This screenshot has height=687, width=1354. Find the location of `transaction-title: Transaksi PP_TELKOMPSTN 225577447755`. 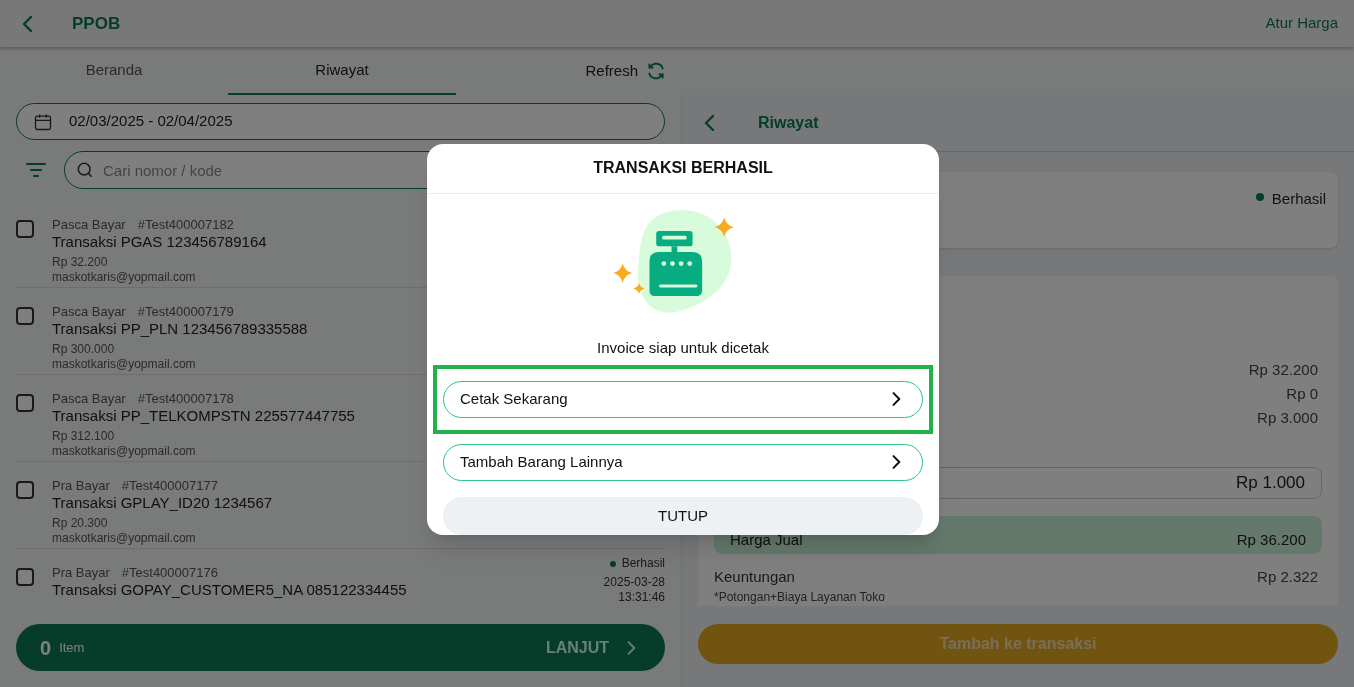

transaction-title: Transaksi PP_TELKOMPSTN 225577447755 is located at coordinates (203, 416).